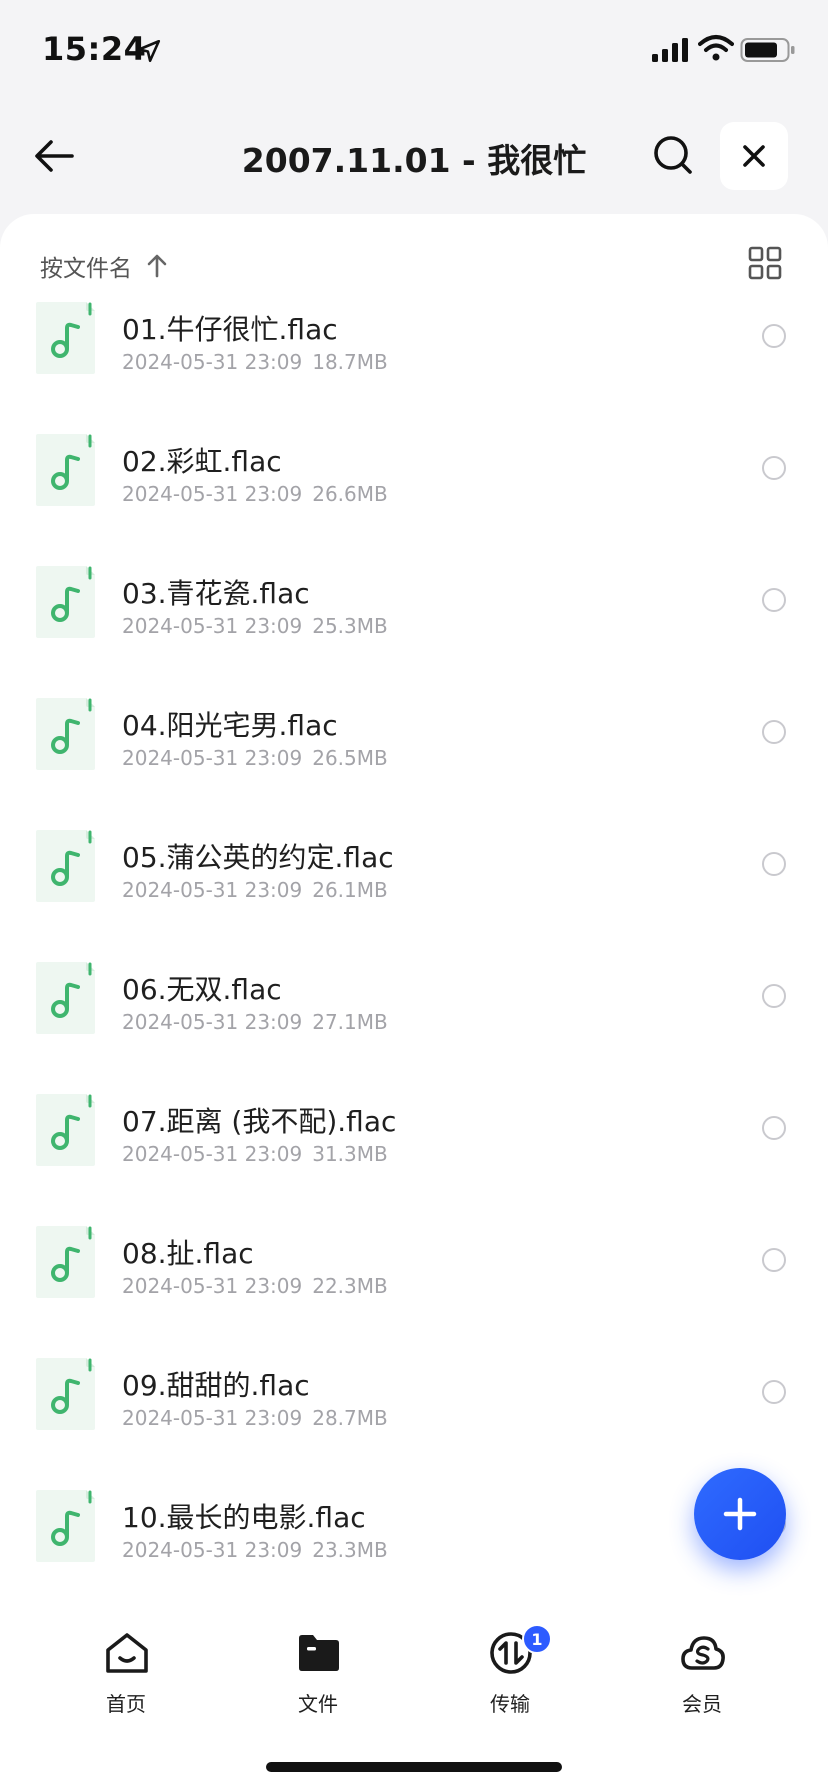 The height and width of the screenshot is (1792, 828). Describe the element at coordinates (703, 1653) in the screenshot. I see `membership-cloud-icon` at that location.